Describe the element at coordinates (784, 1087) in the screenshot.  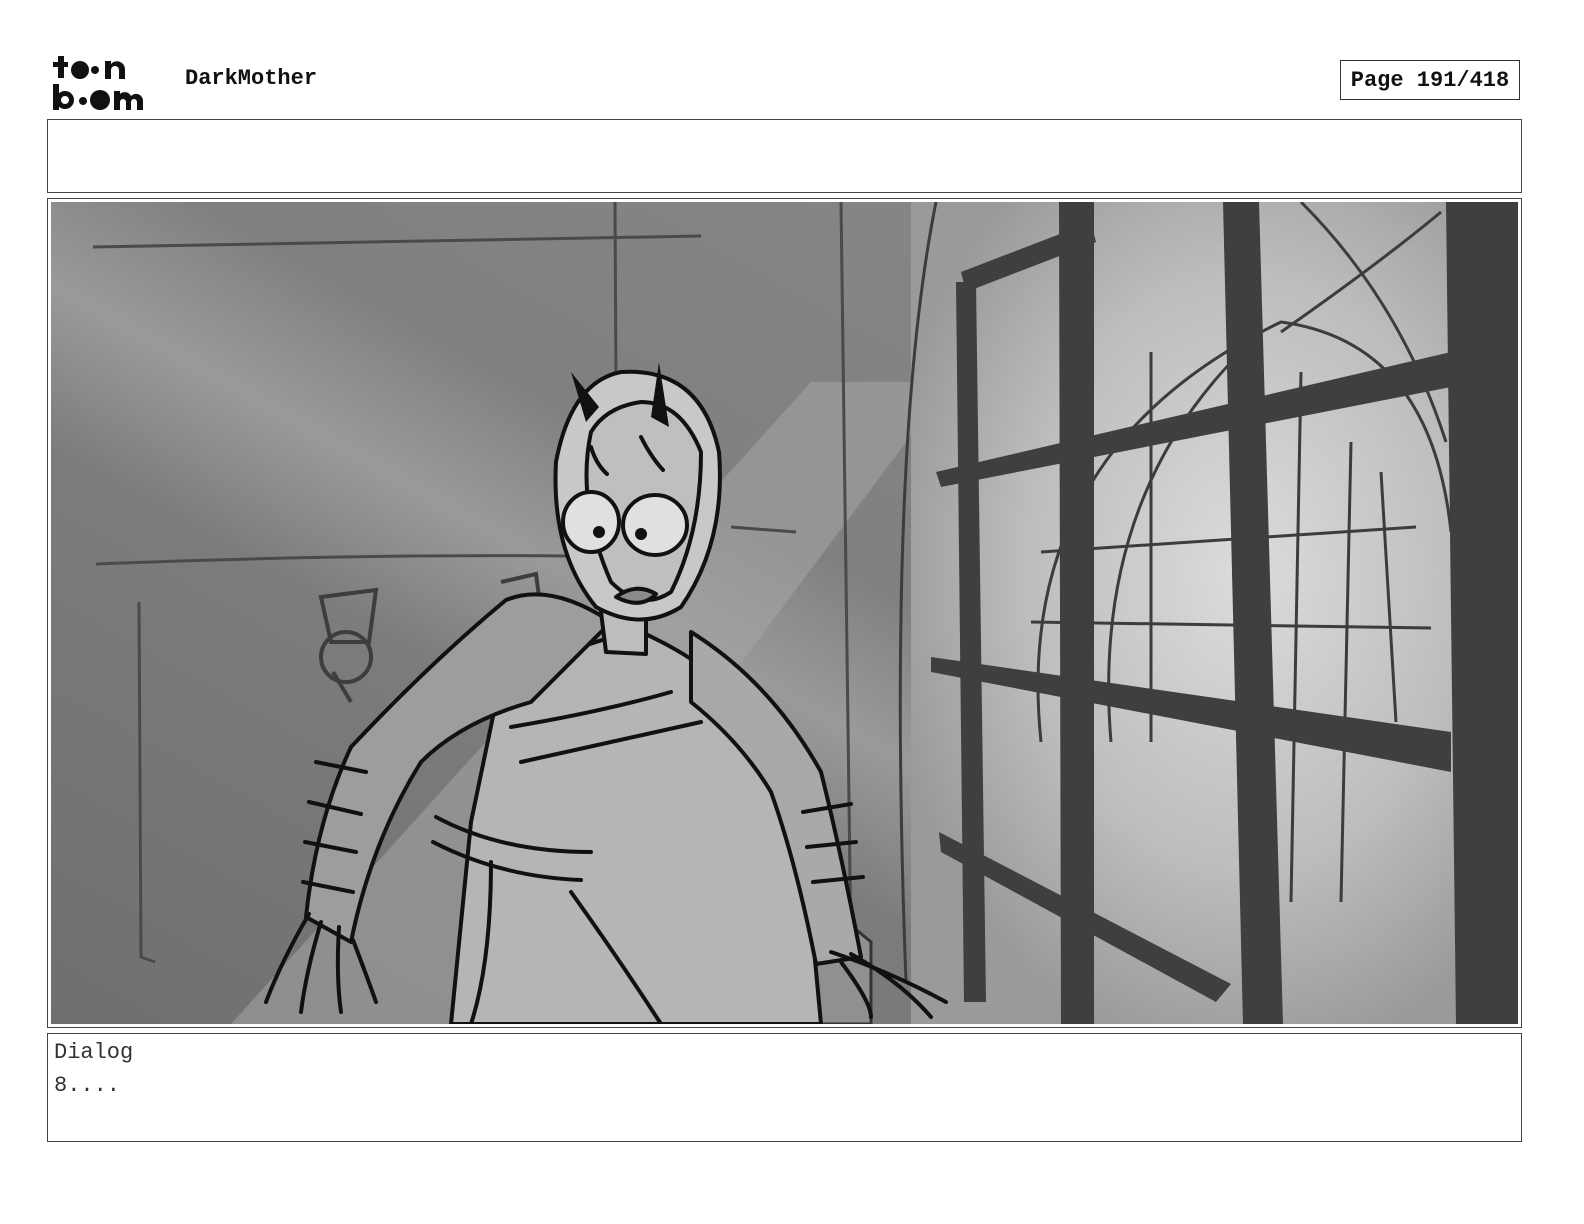
I see `dialog-box` at that location.